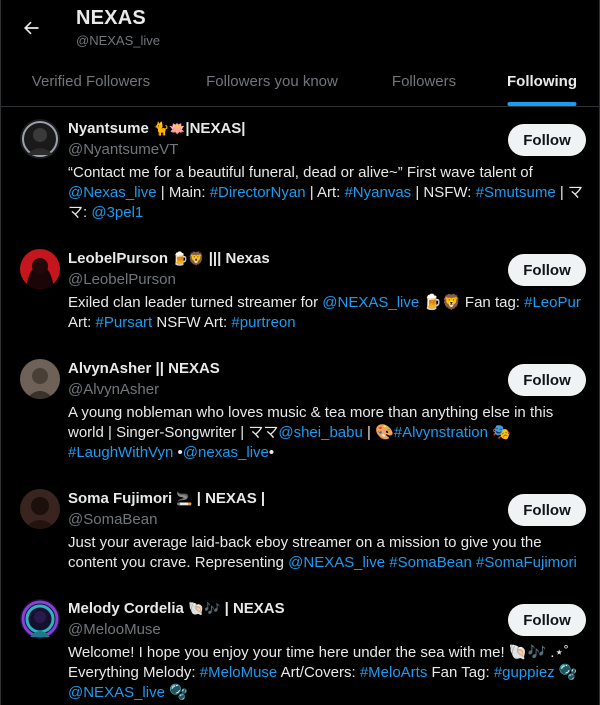 Image resolution: width=600 pixels, height=705 pixels. Describe the element at coordinates (263, 322) in the screenshot. I see `hashtag-link: #purtreon` at that location.